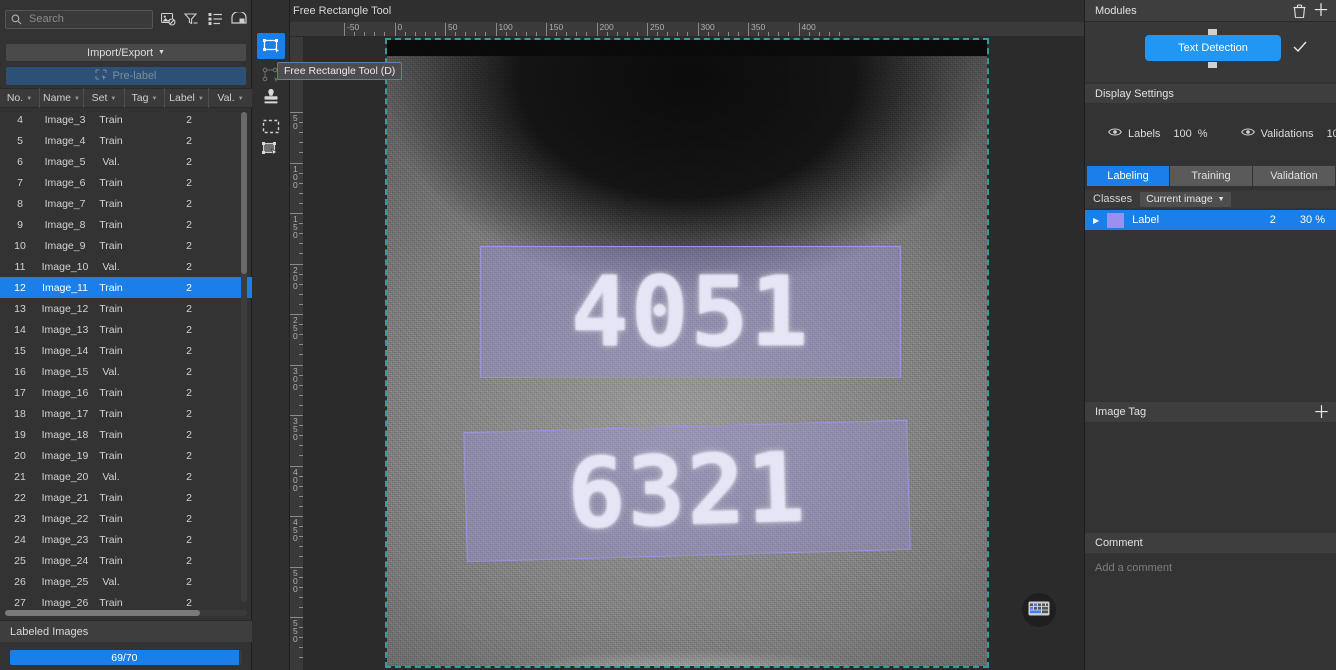 The image size is (1336, 670). What do you see at coordinates (1116, 220) in the screenshot?
I see `class-color-swatch` at bounding box center [1116, 220].